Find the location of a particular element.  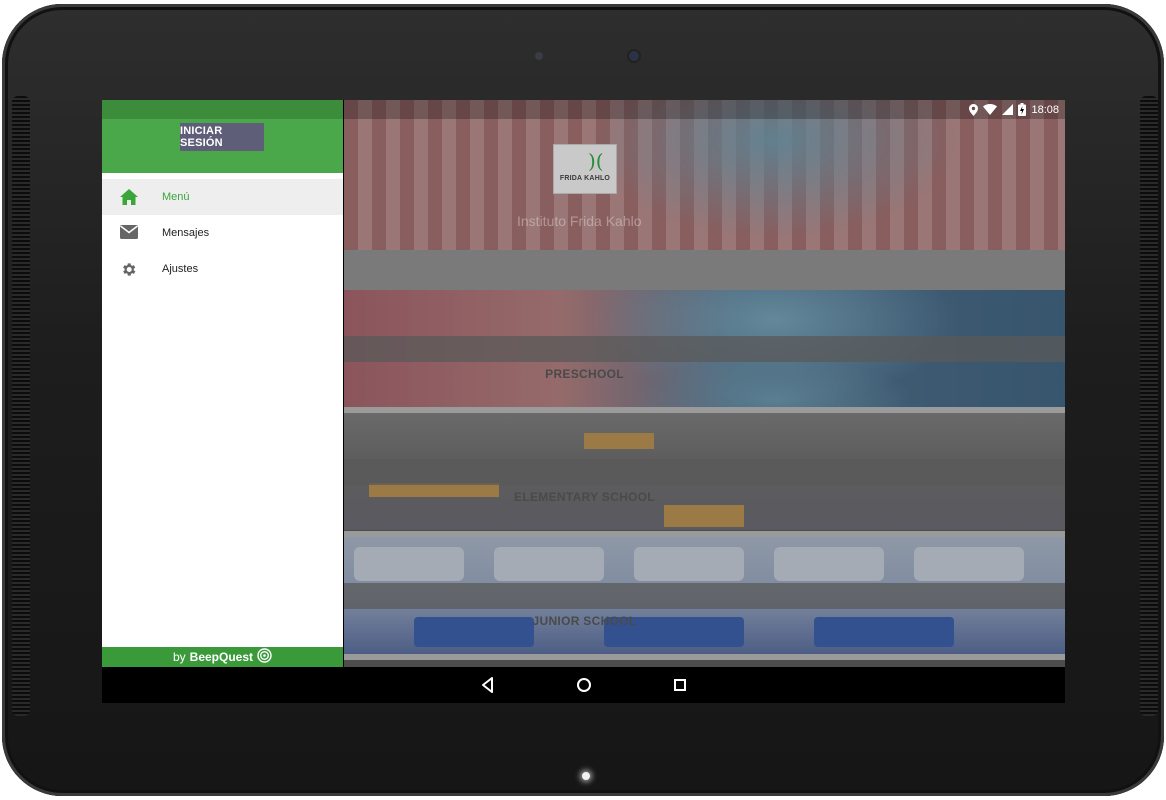

drawer-item-messages: Mensajes is located at coordinates (222, 233).